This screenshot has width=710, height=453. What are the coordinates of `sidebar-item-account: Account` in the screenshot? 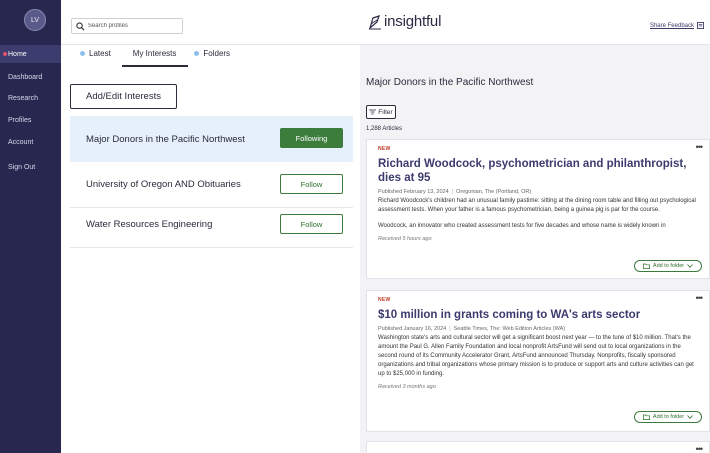 It's located at (30, 142).